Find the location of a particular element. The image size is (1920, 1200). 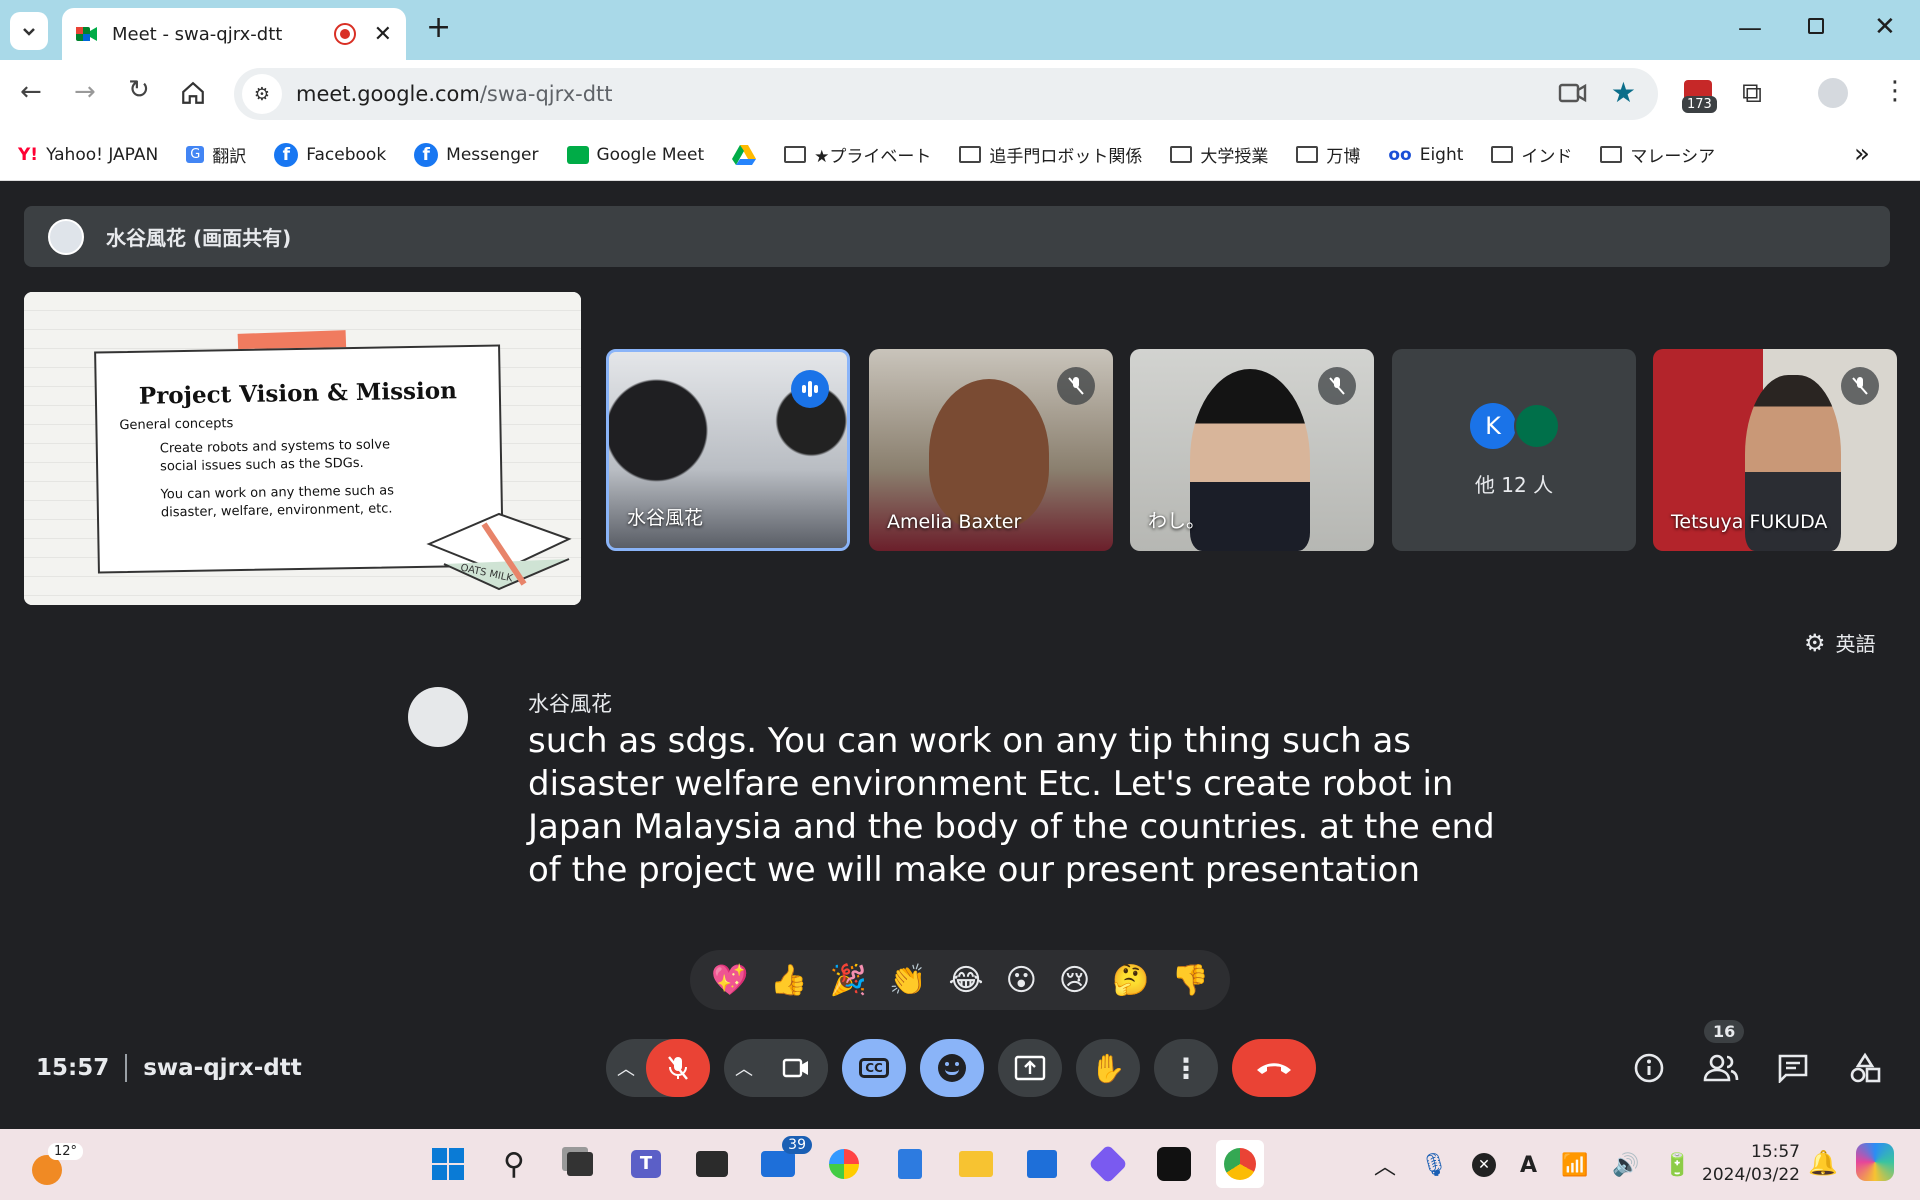

participant-tile-others: K 他 12 人 is located at coordinates (1514, 450).